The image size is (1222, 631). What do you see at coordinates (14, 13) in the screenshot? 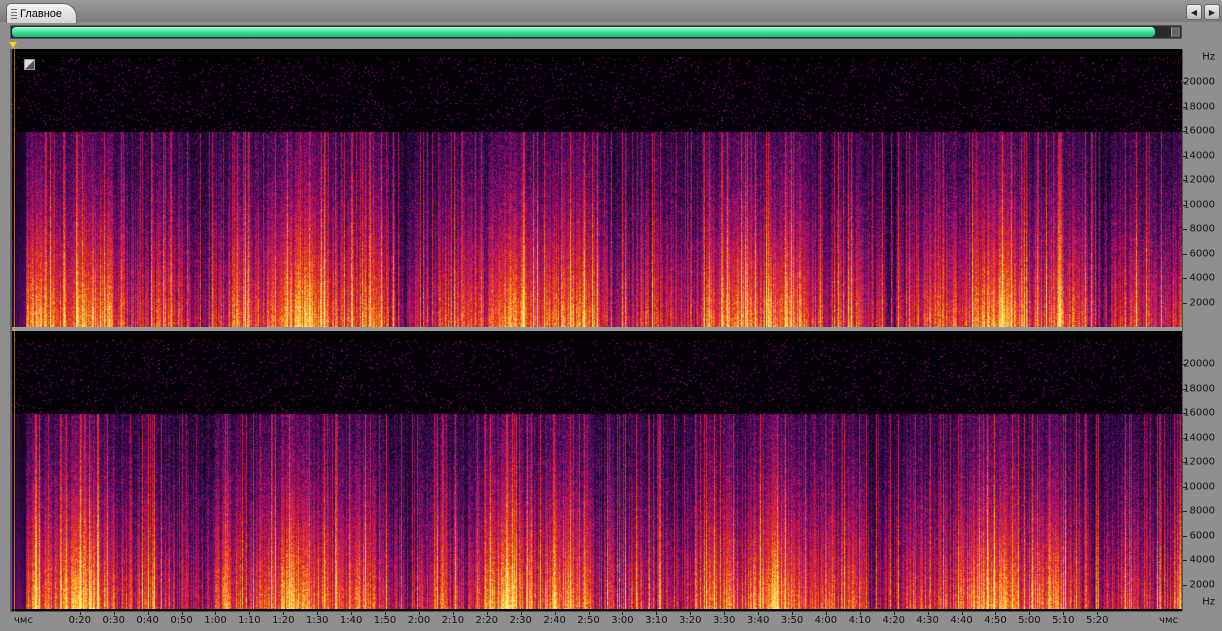
I see `grip-icon` at bounding box center [14, 13].